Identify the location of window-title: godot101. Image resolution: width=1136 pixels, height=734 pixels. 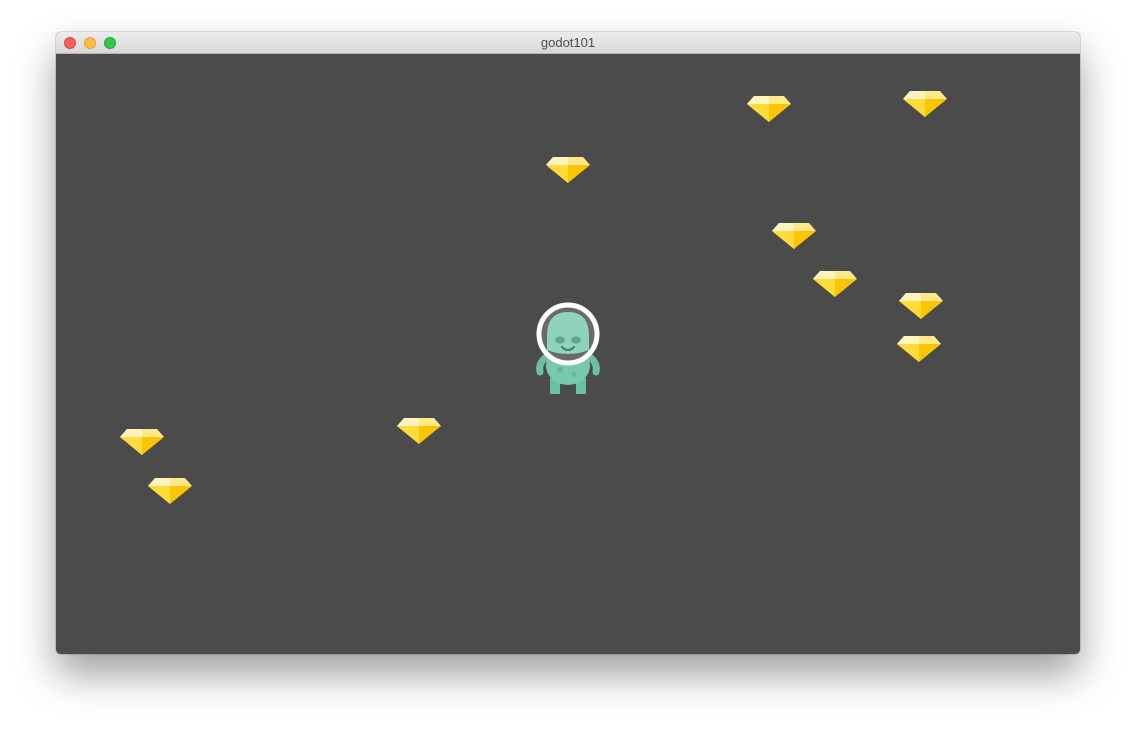
(568, 42).